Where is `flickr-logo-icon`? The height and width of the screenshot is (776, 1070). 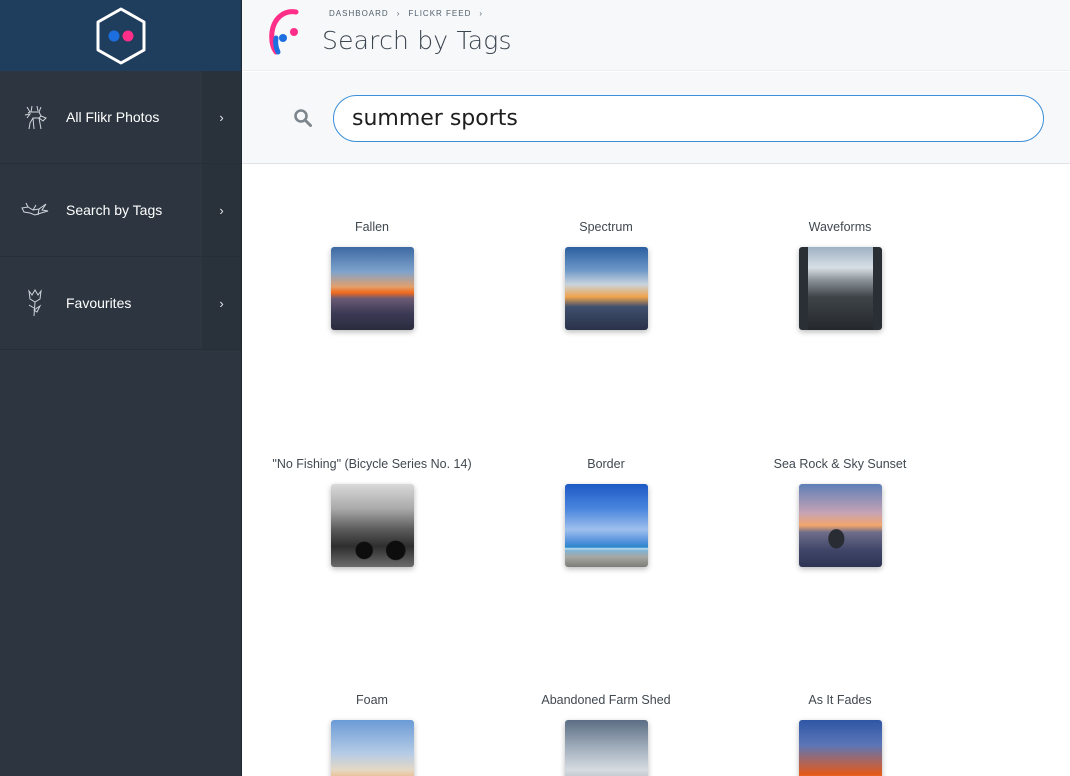 flickr-logo-icon is located at coordinates (286, 35).